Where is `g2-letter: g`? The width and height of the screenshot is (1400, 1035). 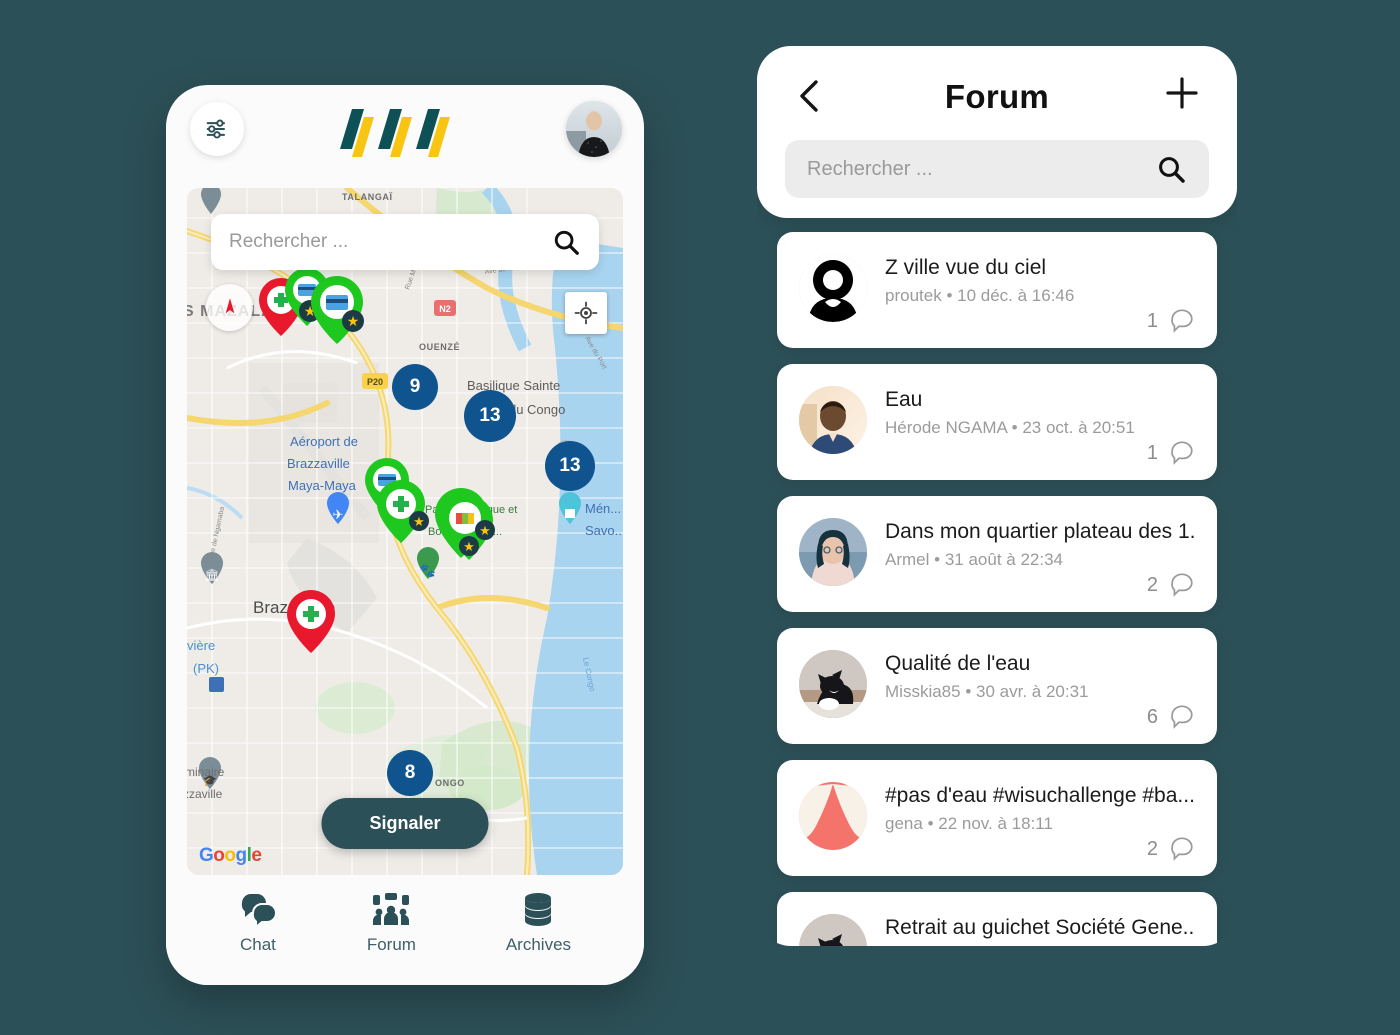 g2-letter: g is located at coordinates (241, 855).